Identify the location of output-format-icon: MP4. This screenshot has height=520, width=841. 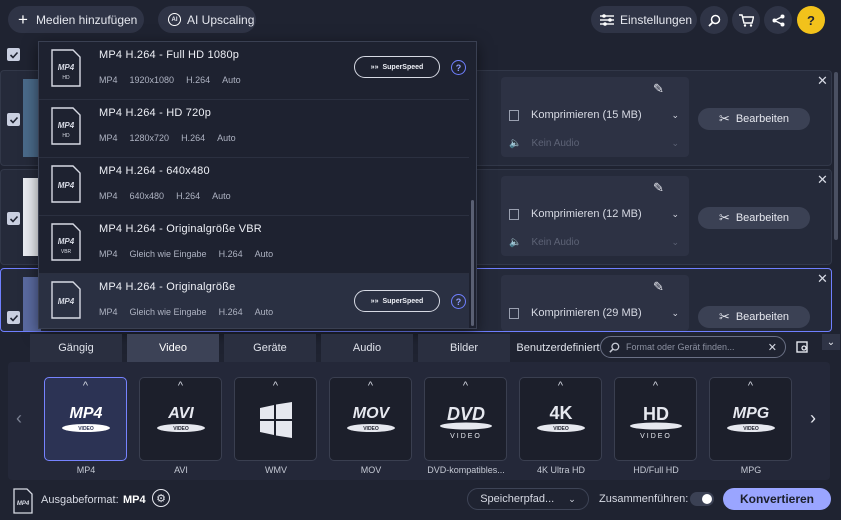
(23, 501).